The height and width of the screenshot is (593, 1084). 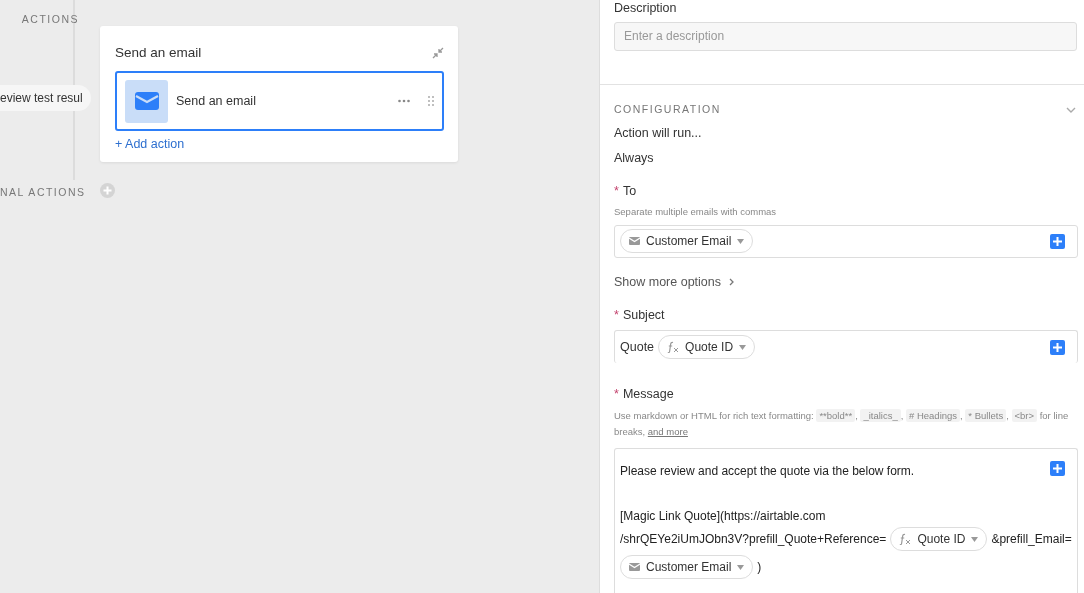 I want to click on show-more-link: Show more options, so click(x=674, y=282).